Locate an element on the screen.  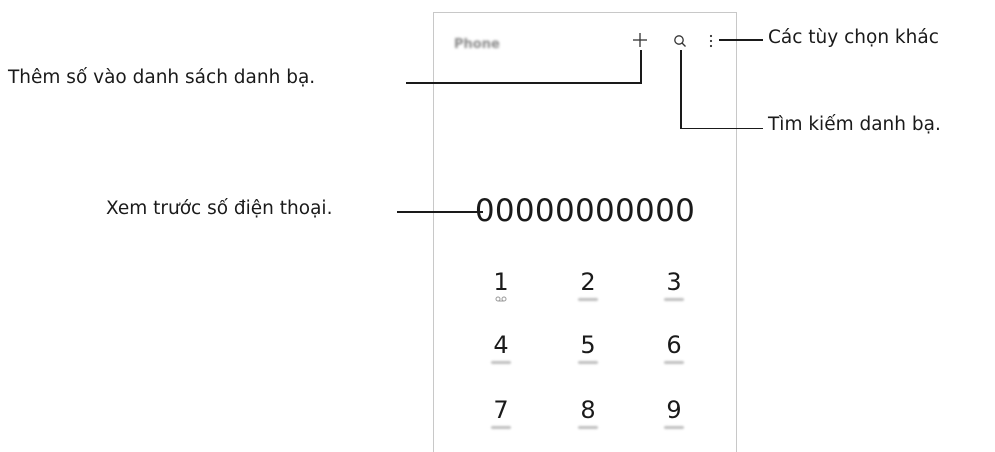
key-digit: 7 is located at coordinates (501, 410).